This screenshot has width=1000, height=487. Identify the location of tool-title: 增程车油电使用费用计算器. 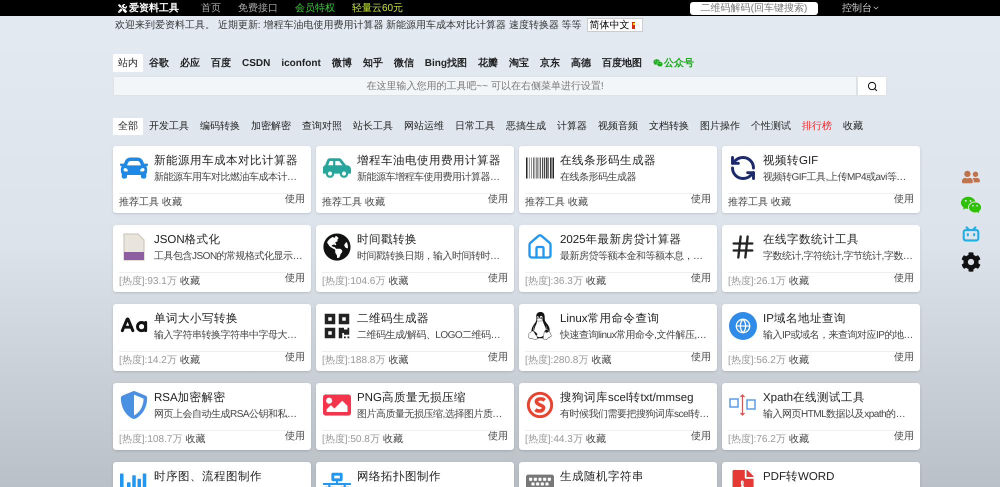
(429, 161).